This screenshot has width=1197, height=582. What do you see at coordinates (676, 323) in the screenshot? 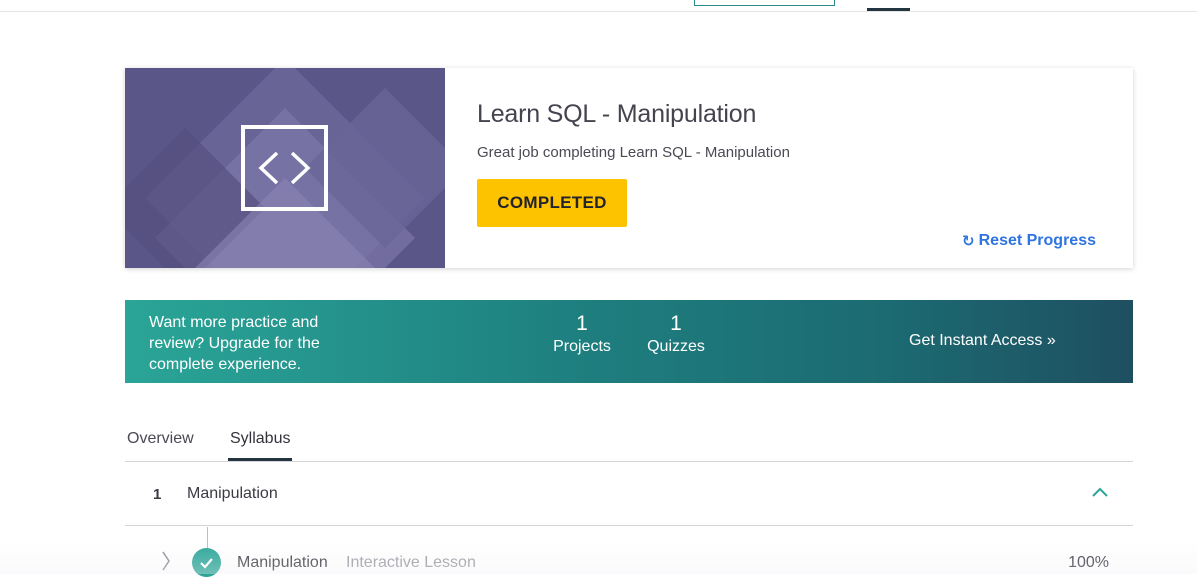
I see `quizzes-count: 1` at bounding box center [676, 323].